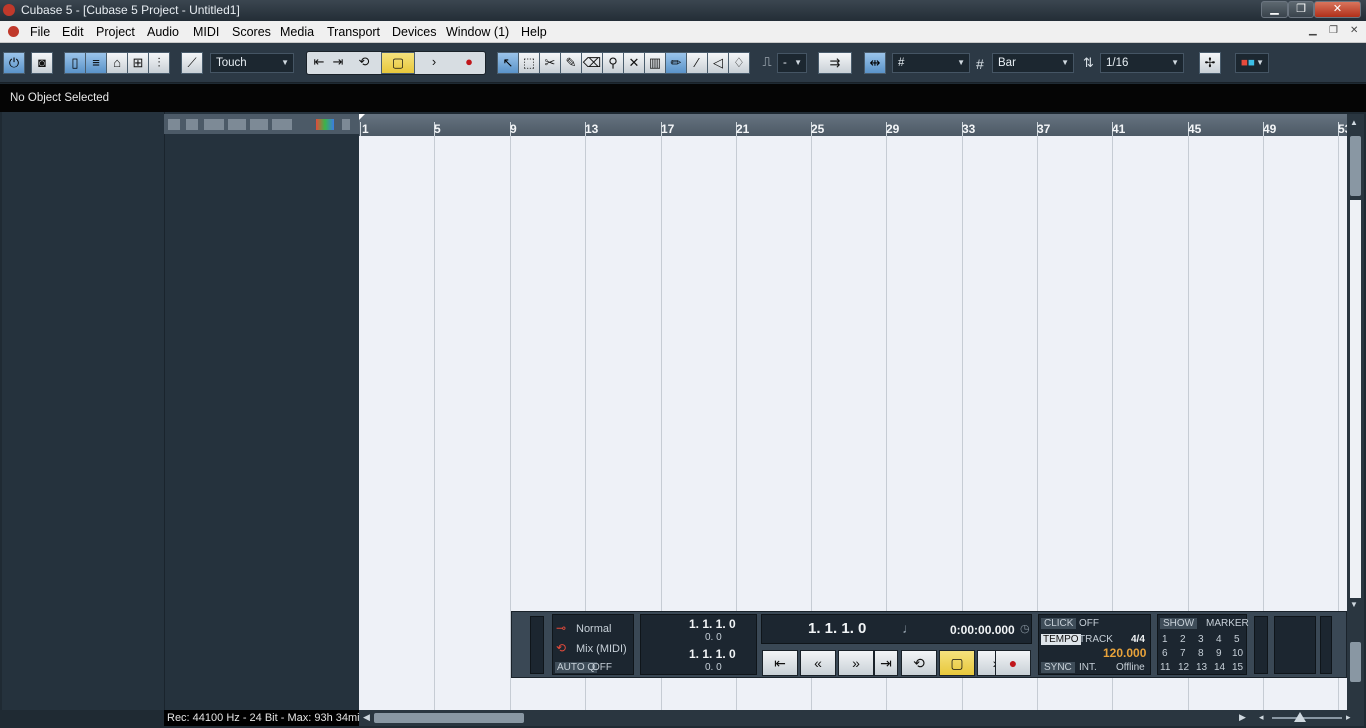 The height and width of the screenshot is (728, 1366). I want to click on primary-time-display: 1. 1. 1. 0, so click(837, 628).